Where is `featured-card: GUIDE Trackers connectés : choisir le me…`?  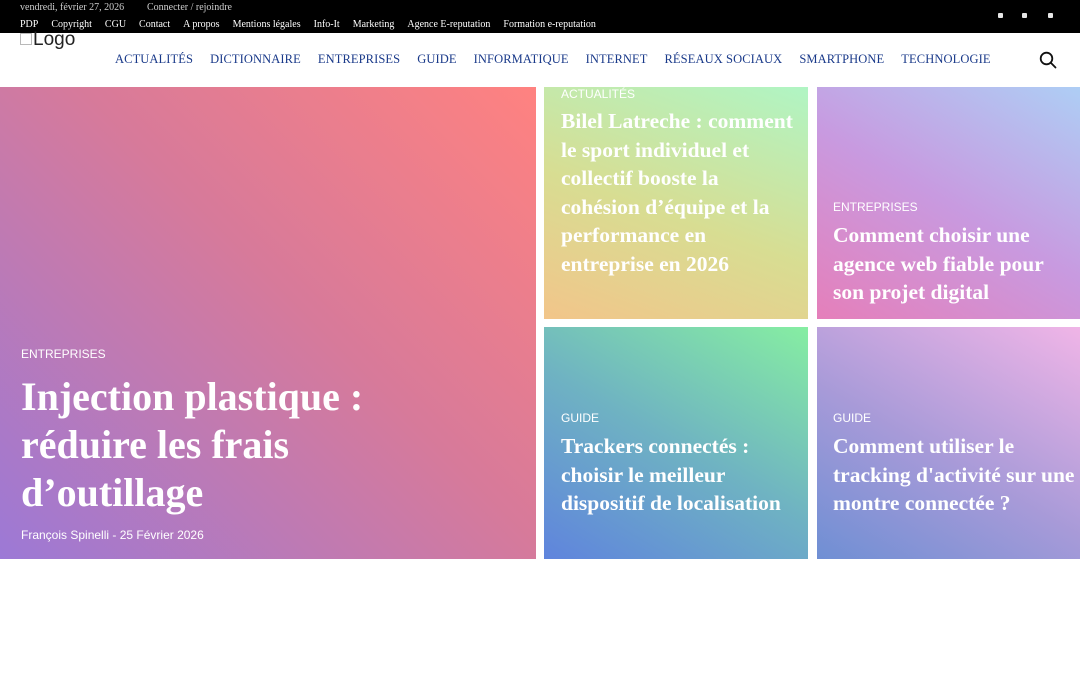
featured-card: GUIDE Trackers connectés : choisir le me… is located at coordinates (676, 443).